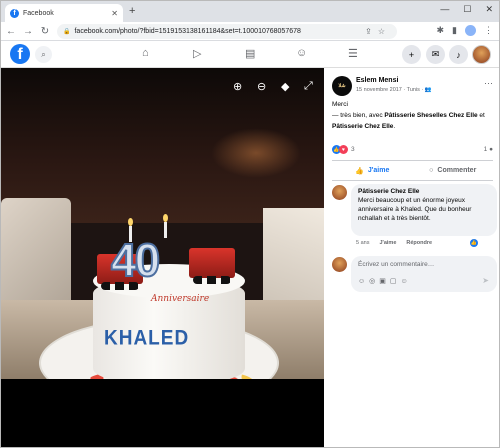 The image size is (500, 448). What do you see at coordinates (481, 115) in the screenshot?
I see `post-text-mid: et` at bounding box center [481, 115].